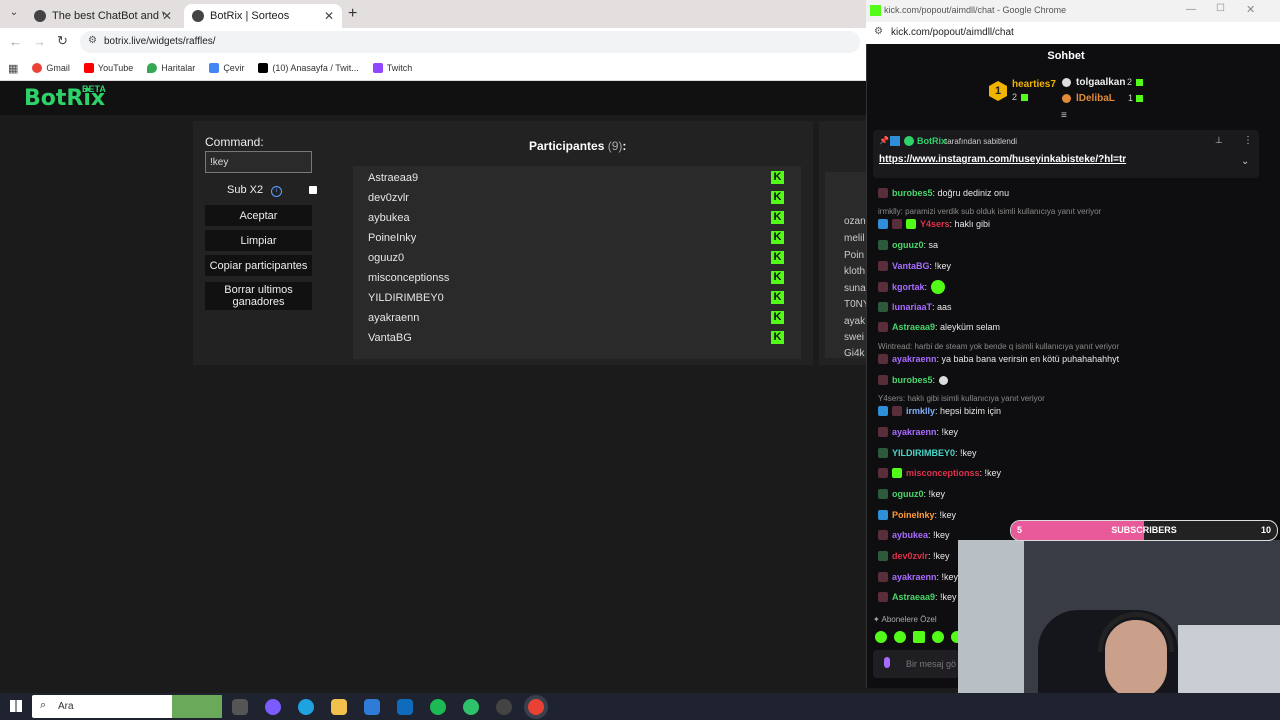  What do you see at coordinates (1095, 98) in the screenshot?
I see `leader-name: lDelibaL` at bounding box center [1095, 98].